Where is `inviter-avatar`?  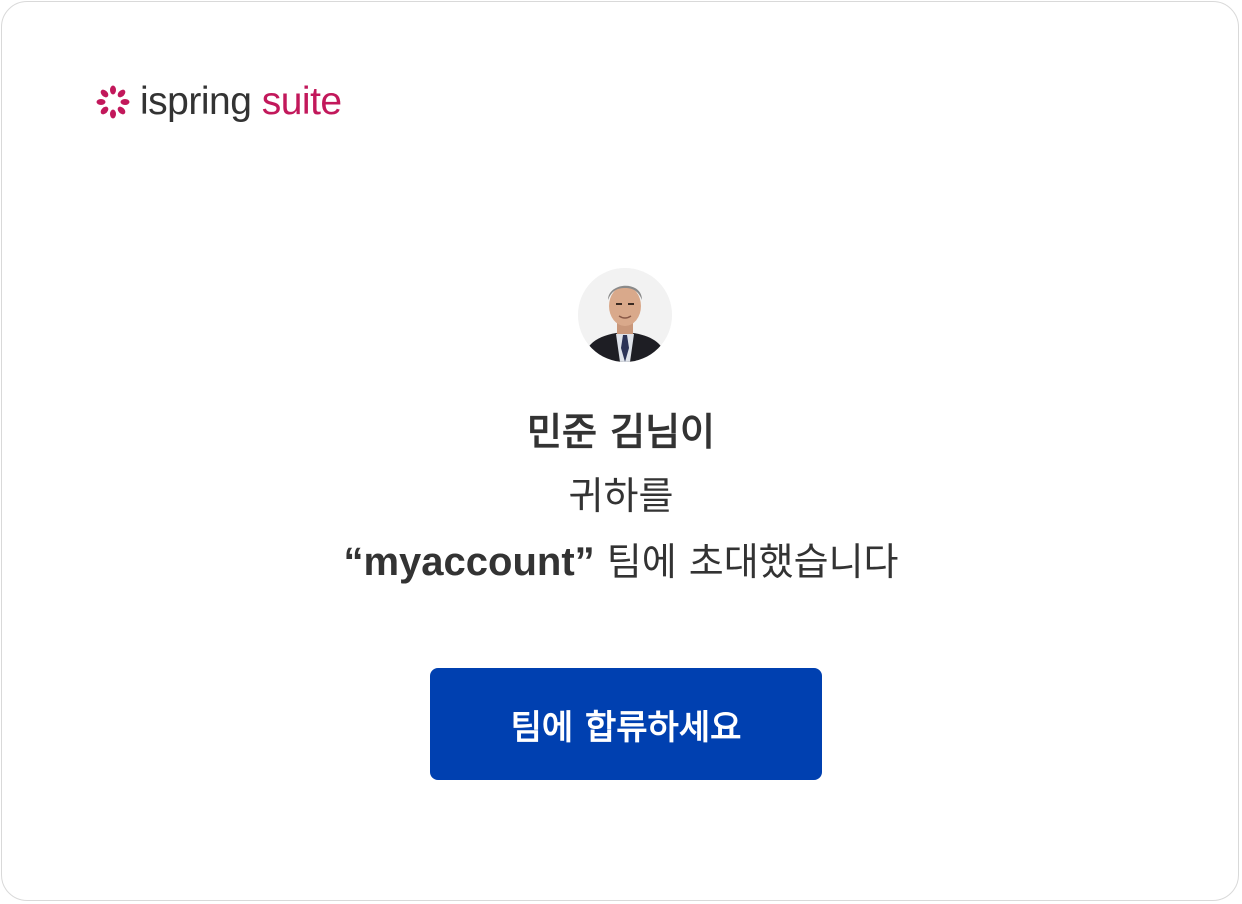
inviter-avatar is located at coordinates (625, 315).